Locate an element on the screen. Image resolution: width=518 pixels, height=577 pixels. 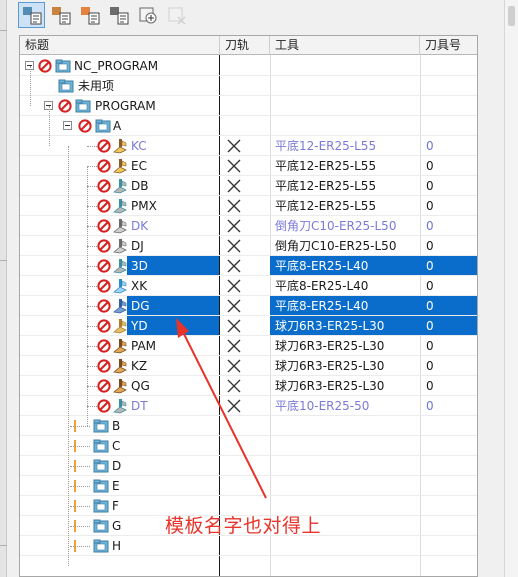
create-group-button is located at coordinates (147, 15).